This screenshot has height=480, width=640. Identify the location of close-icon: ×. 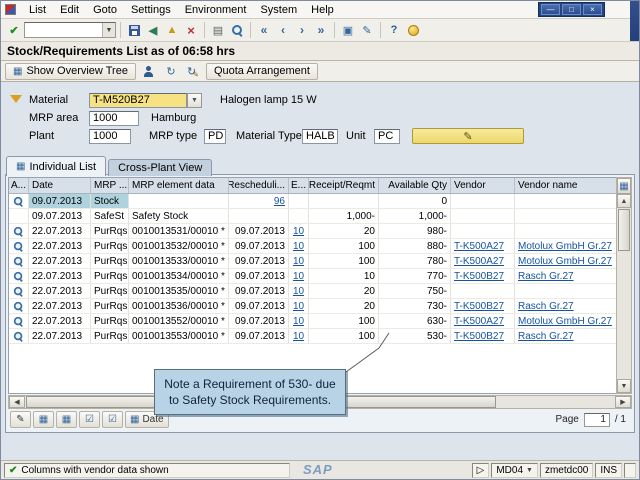
(592, 9).